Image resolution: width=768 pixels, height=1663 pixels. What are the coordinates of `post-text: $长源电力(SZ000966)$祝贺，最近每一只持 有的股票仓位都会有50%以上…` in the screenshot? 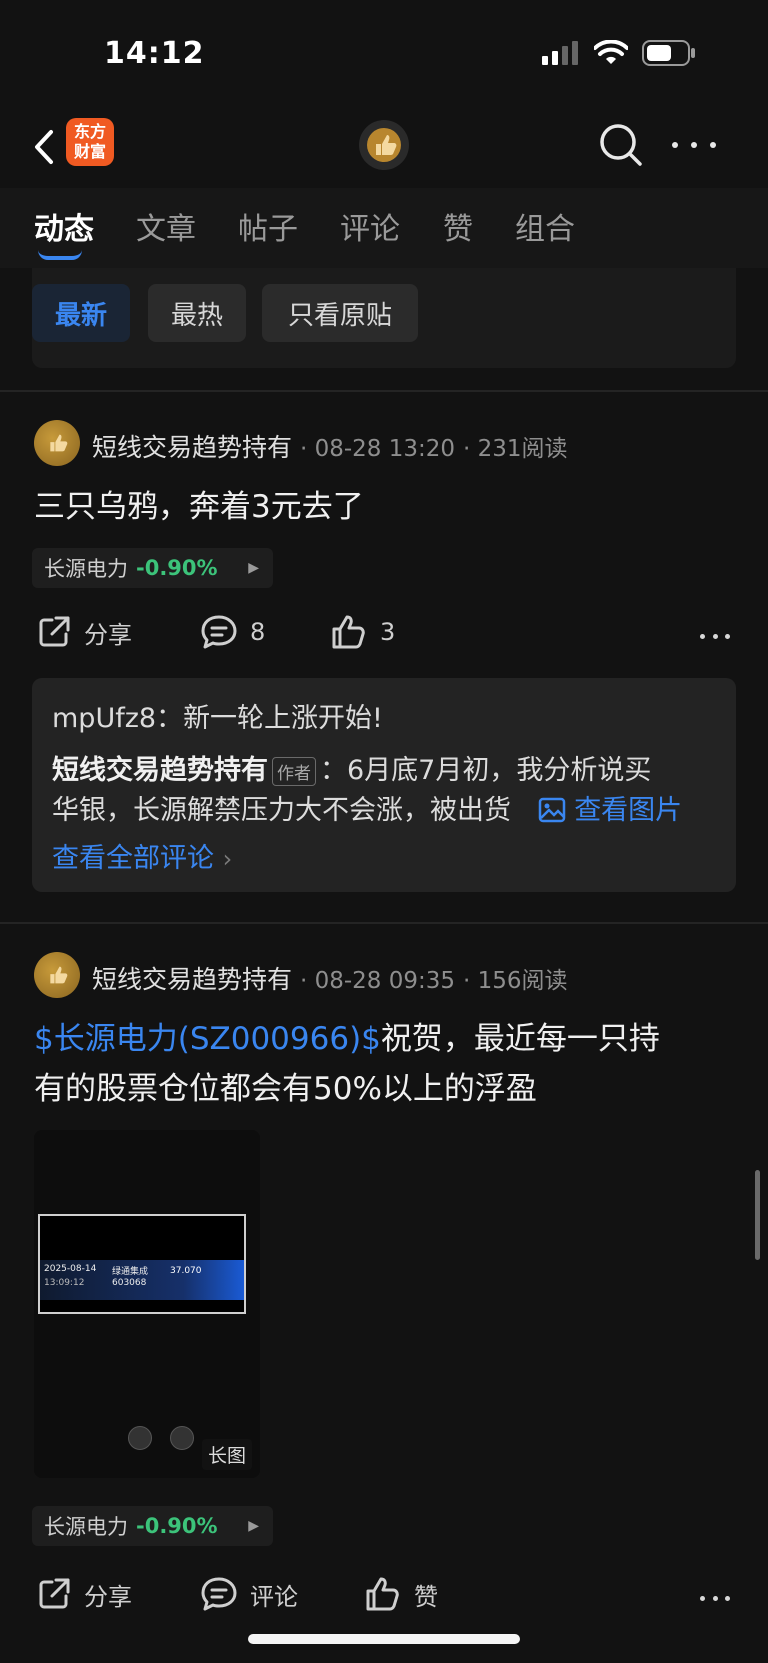 It's located at (384, 1064).